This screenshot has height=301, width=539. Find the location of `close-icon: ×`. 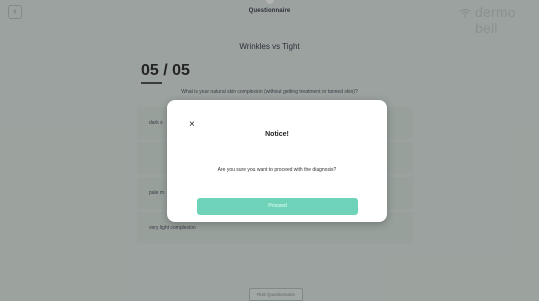

close-icon: × is located at coordinates (192, 124).